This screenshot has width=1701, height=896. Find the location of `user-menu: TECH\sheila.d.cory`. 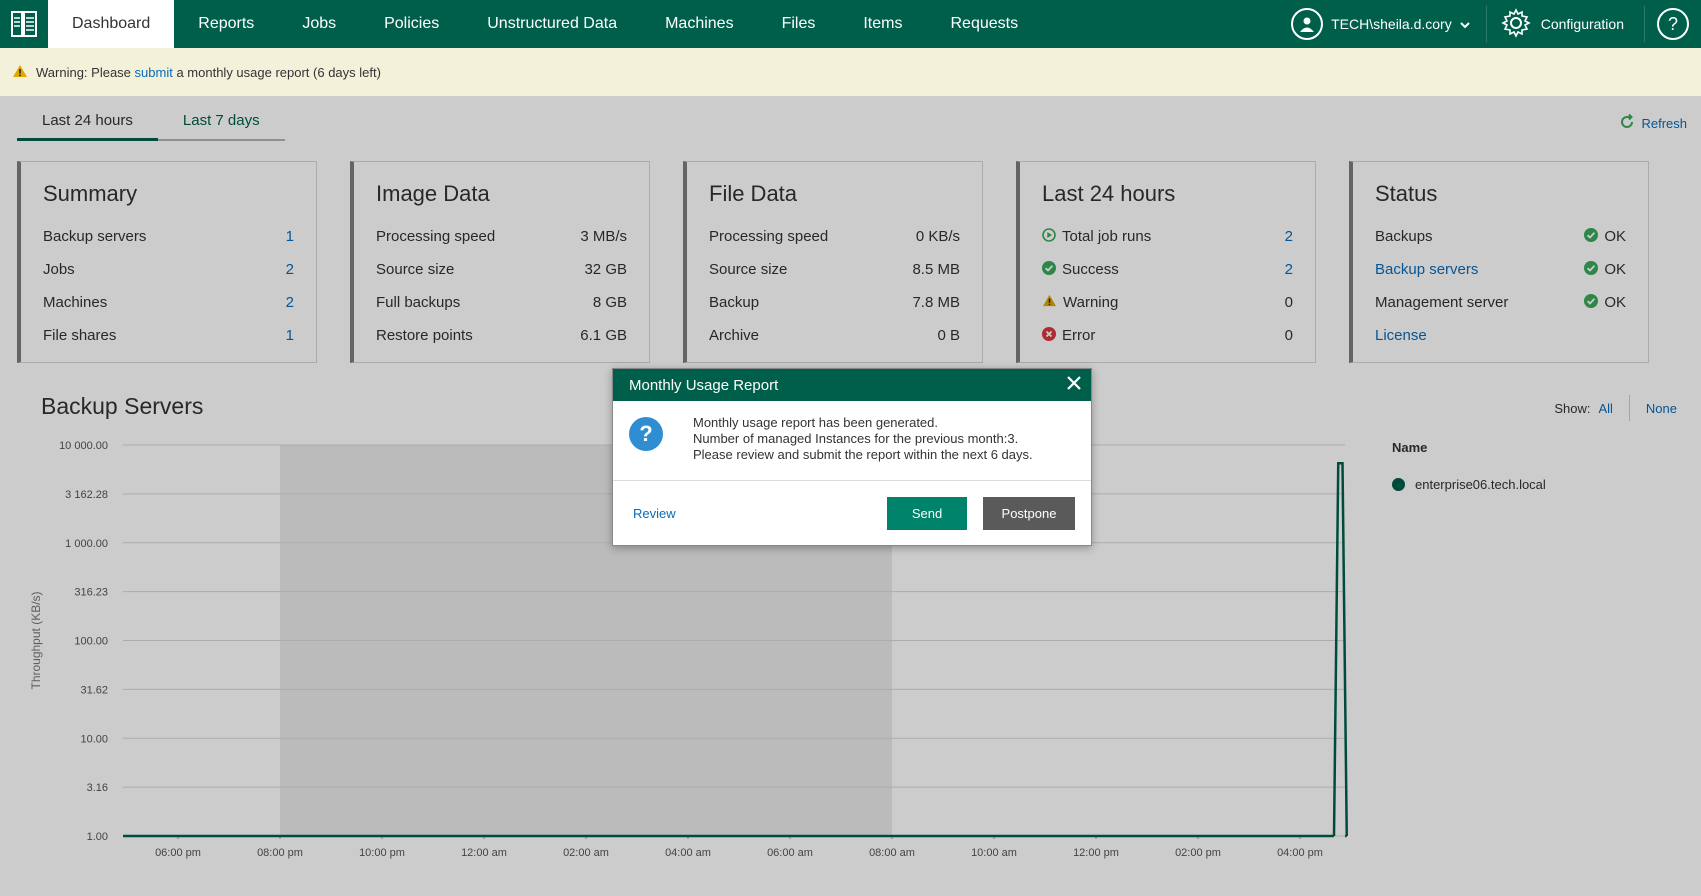

user-menu: TECH\sheila.d.cory is located at coordinates (1380, 24).